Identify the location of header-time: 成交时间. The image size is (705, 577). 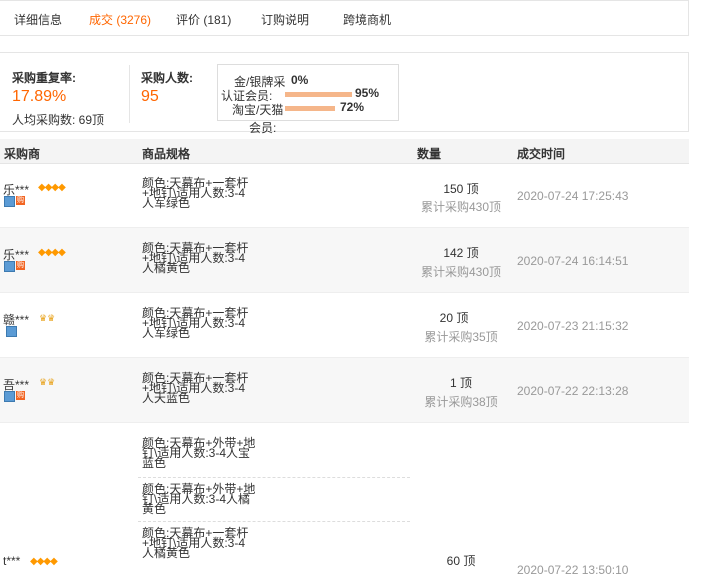
(541, 154).